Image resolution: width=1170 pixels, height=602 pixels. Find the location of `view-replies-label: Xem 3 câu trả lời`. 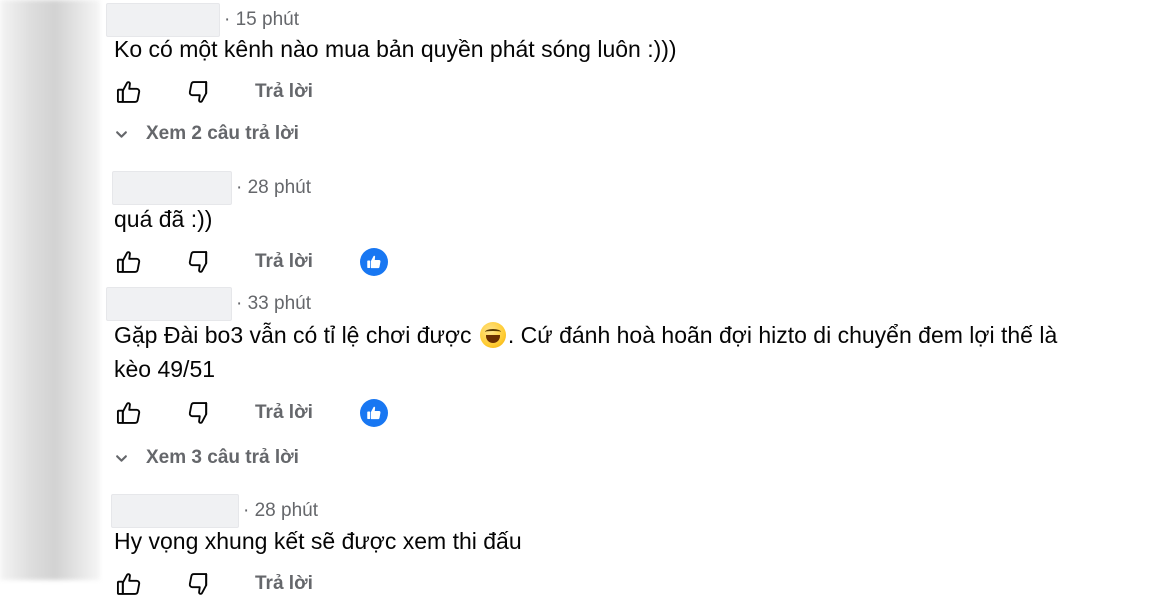

view-replies-label: Xem 3 câu trả lời is located at coordinates (222, 457).